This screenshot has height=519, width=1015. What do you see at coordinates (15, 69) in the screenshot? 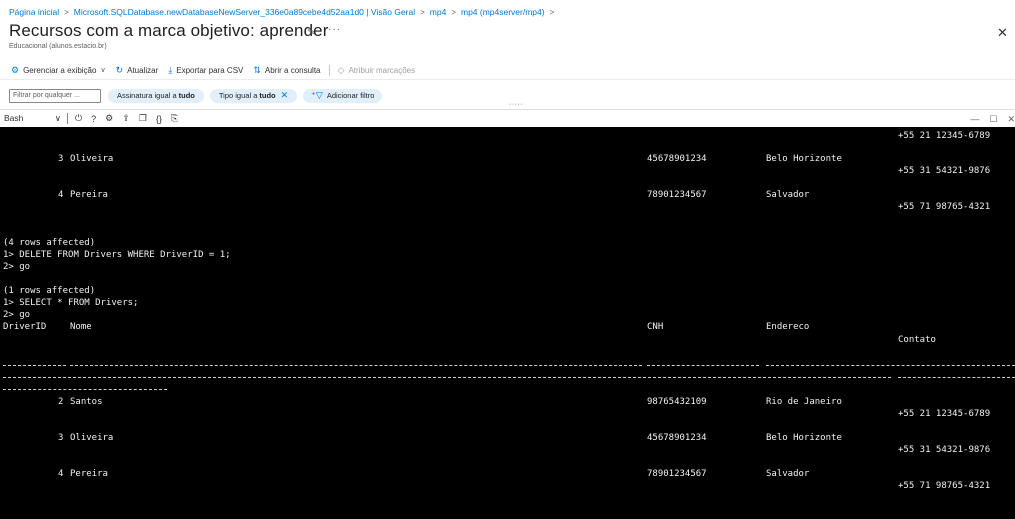
I see `gear-icon: ⚙` at bounding box center [15, 69].